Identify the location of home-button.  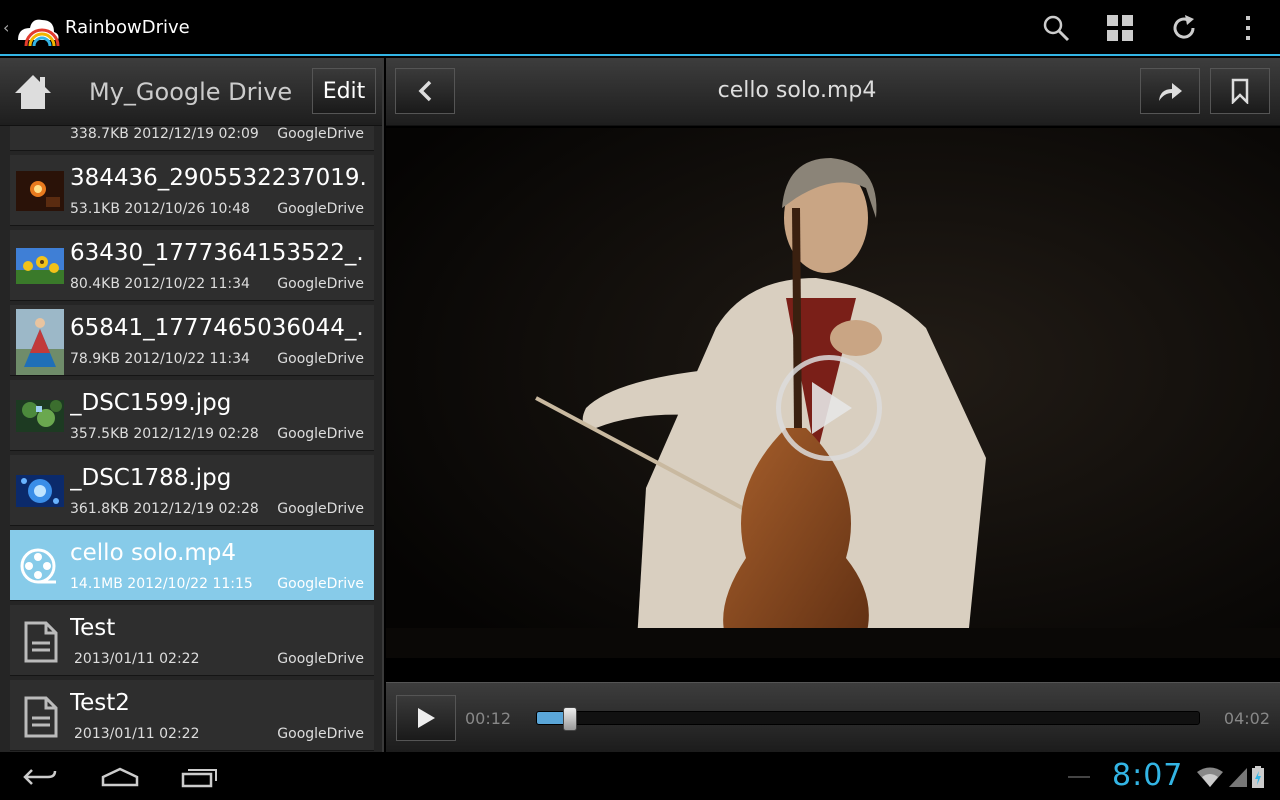
(33, 92).